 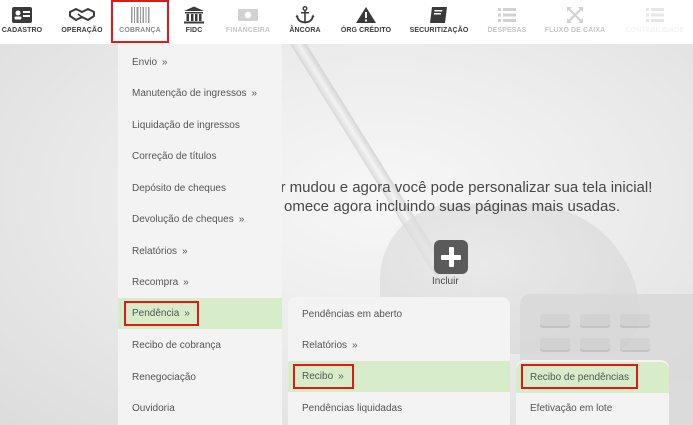 I want to click on toolbar-item-org-credito: ÓRG CRÉDITO, so click(x=366, y=22).